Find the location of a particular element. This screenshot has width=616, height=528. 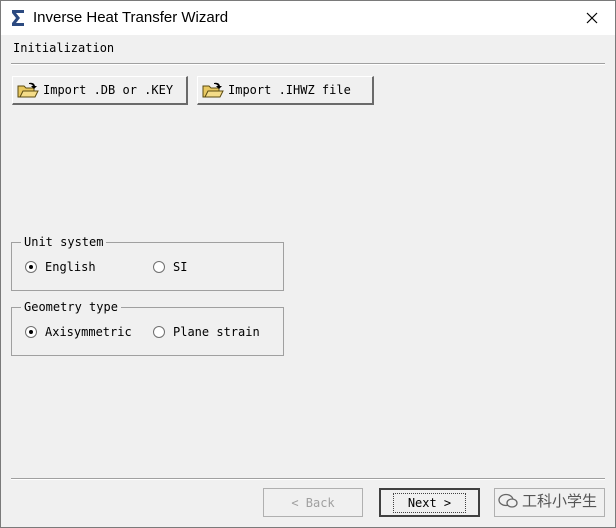

title-bar: Inverse Heat Transfer Wizard is located at coordinates (308, 18).